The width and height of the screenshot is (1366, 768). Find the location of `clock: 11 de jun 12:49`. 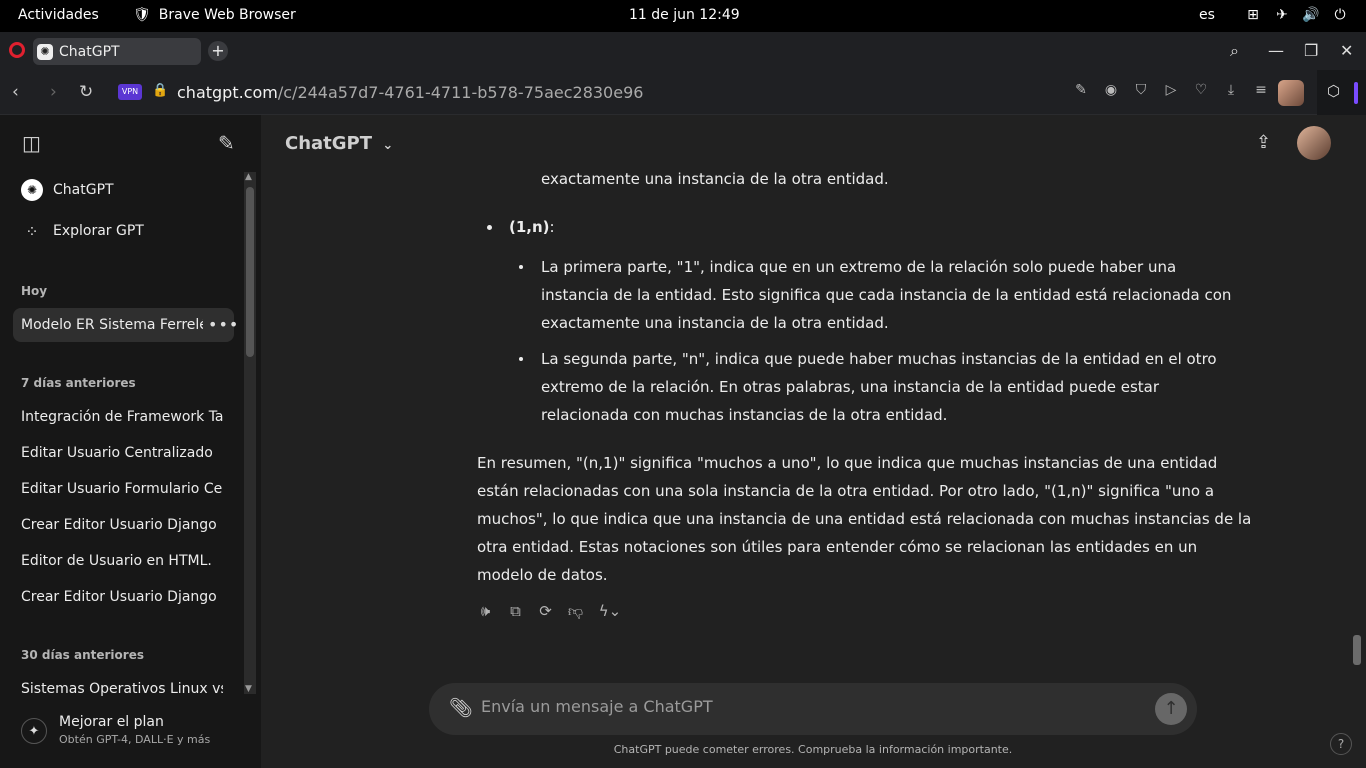

clock: 11 de jun 12:49 is located at coordinates (684, 15).